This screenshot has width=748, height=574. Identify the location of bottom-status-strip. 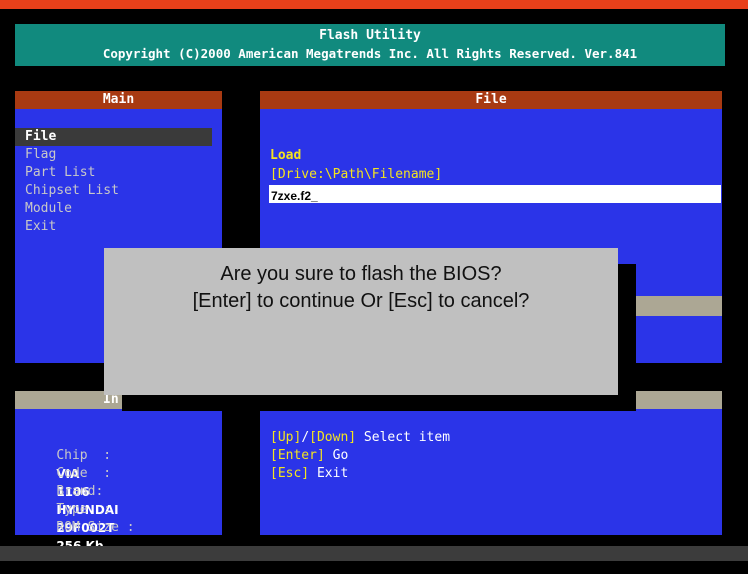
(374, 553).